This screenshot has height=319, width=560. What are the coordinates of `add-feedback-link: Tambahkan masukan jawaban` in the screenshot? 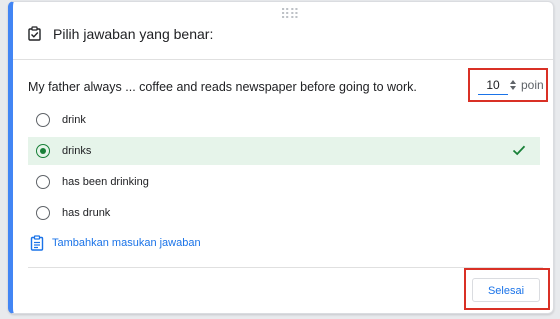 It's located at (115, 243).